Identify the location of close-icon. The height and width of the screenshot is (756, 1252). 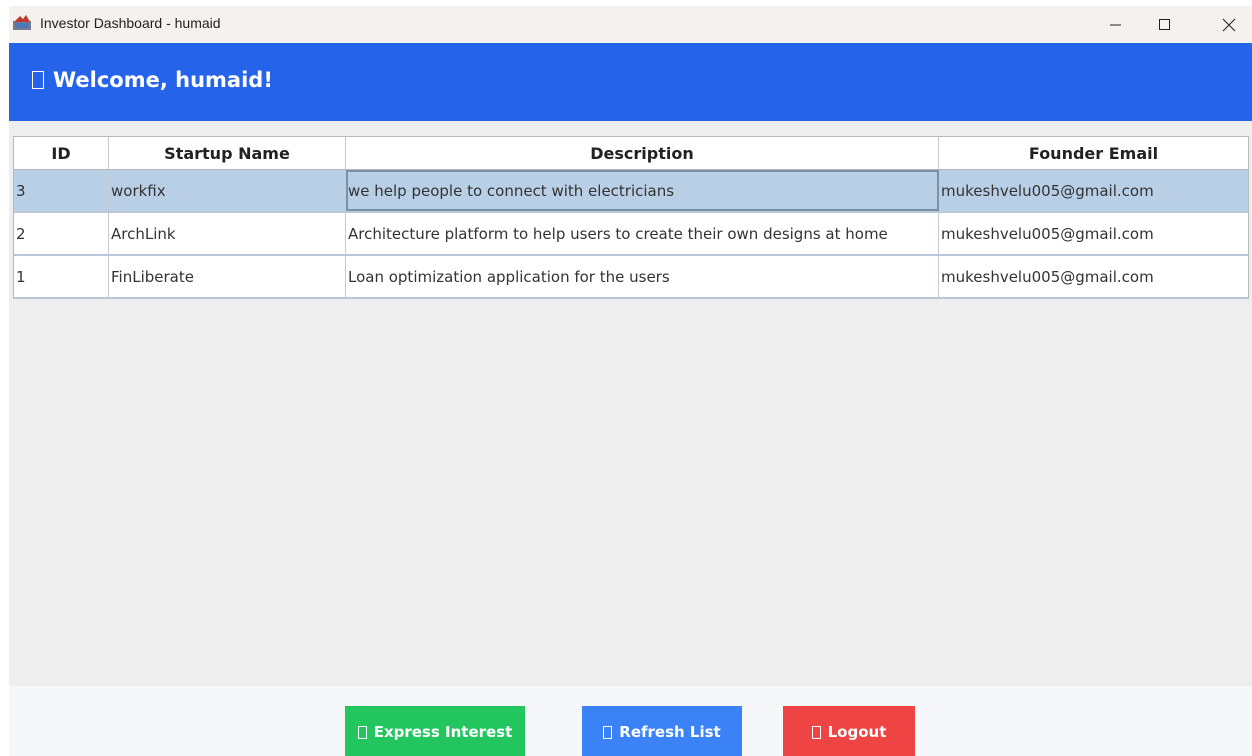
(1229, 24).